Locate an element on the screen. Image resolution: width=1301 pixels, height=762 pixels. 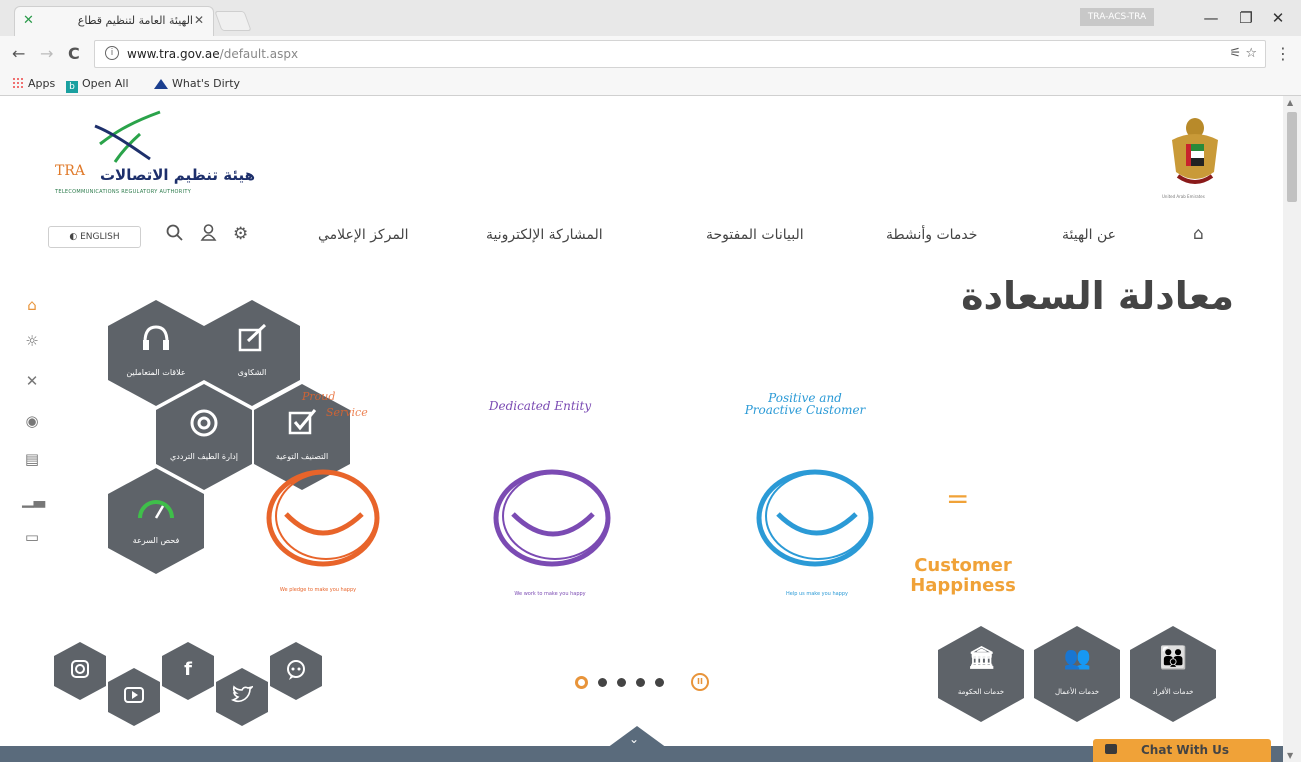
bookmark-apps: Apps is located at coordinates (33, 83).